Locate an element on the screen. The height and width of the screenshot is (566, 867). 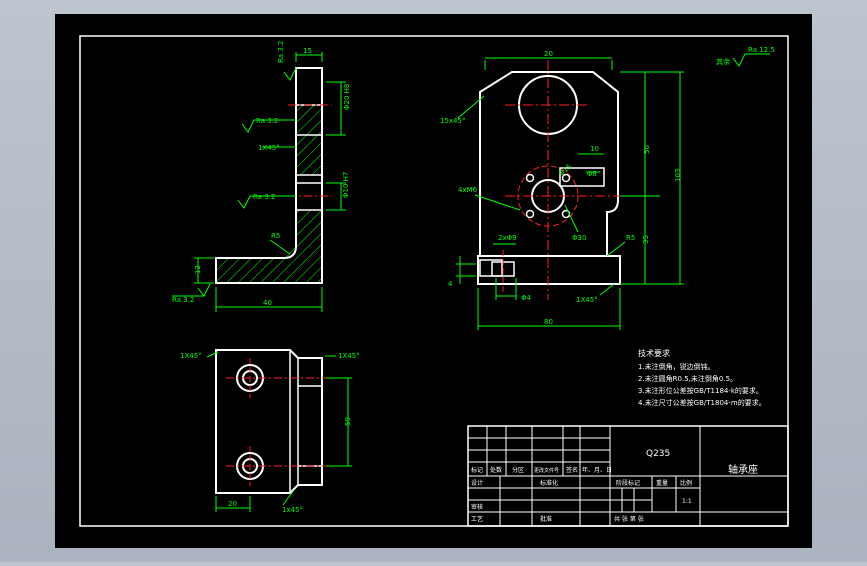
dim-top-20: 20 is located at coordinates (232, 504).